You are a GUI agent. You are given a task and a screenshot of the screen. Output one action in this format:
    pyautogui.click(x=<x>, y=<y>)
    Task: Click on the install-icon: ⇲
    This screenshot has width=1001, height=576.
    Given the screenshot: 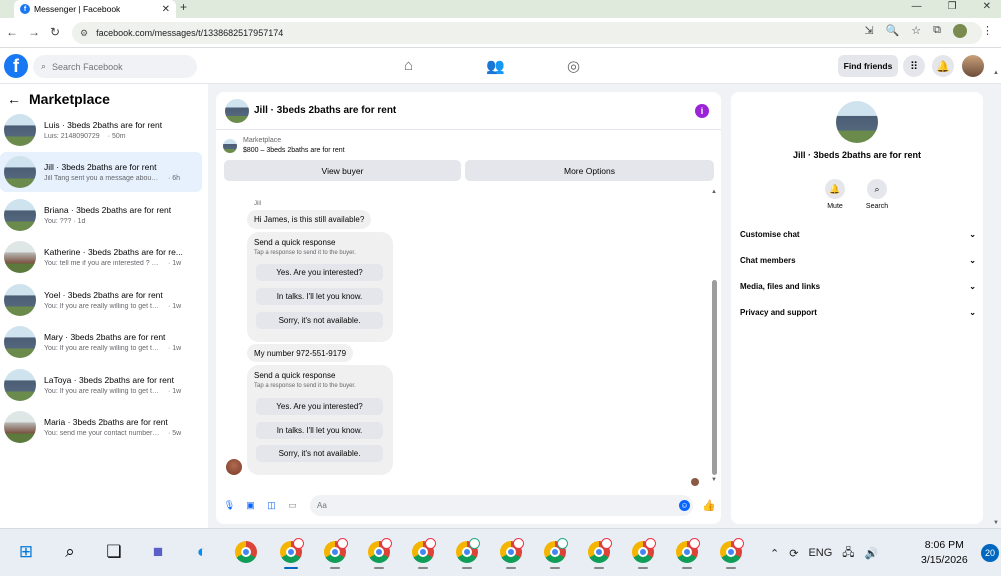 What is the action you would take?
    pyautogui.click(x=868, y=31)
    